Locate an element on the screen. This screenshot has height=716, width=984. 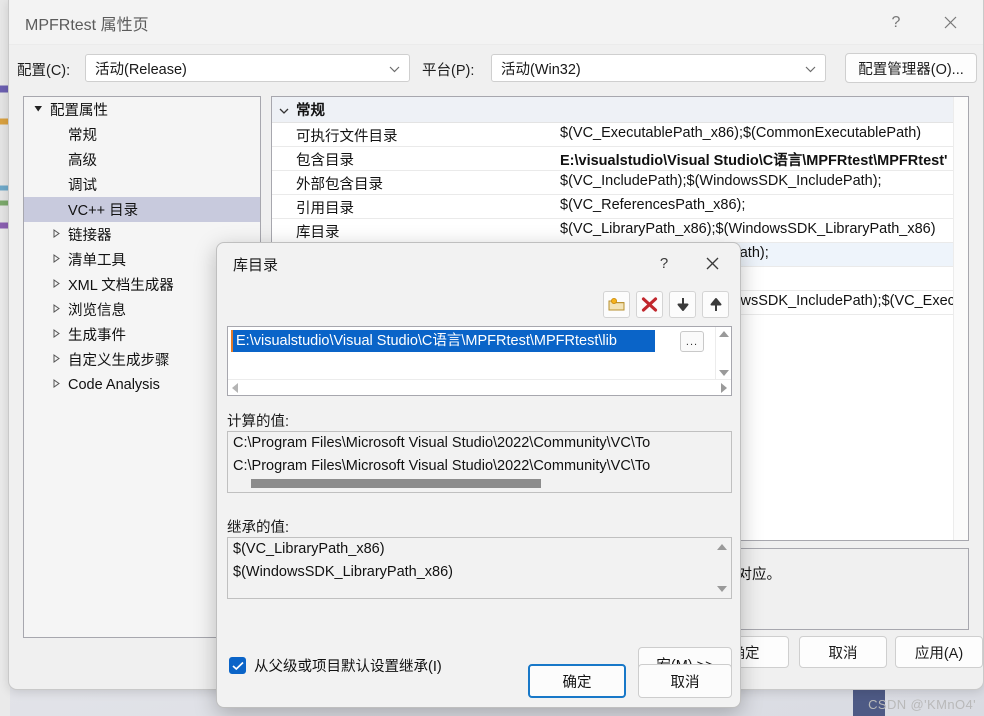
tree-item-label: Code Analysis is located at coordinates (114, 384).